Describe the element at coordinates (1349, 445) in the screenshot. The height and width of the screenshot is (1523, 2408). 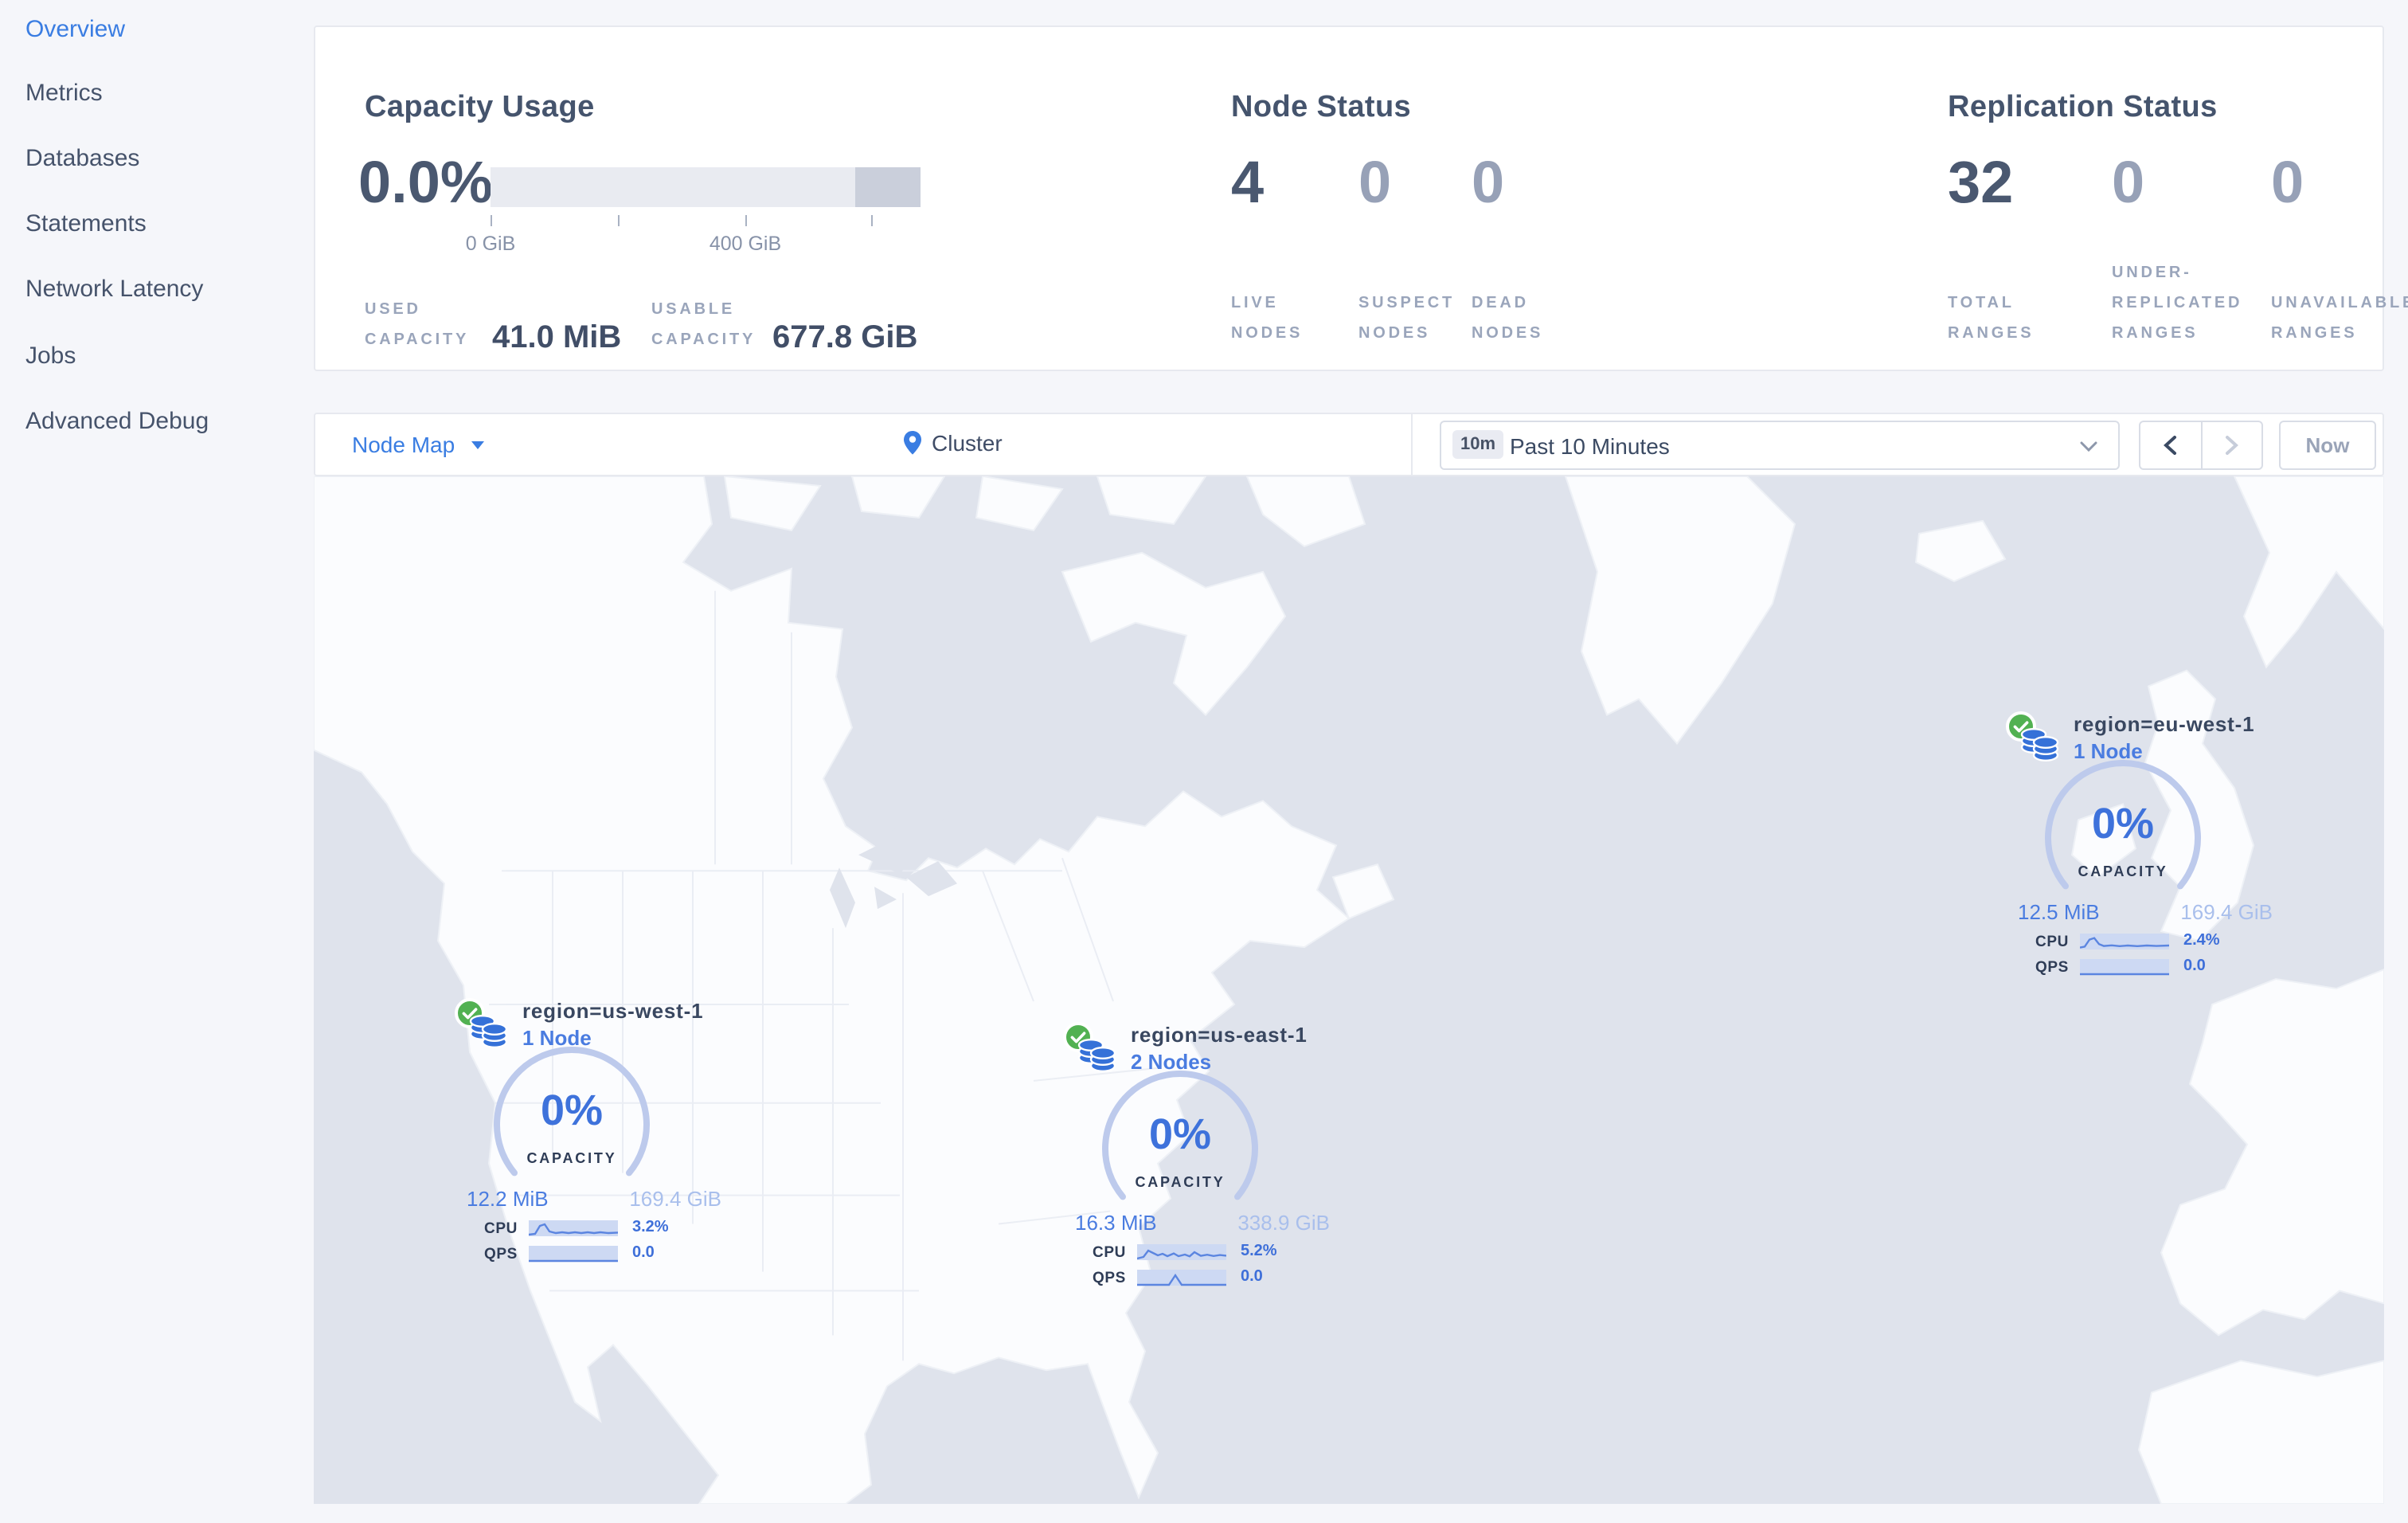
I see `map-toolbar: Node Map Cluster 10m Past 10 Minutes Now` at that location.